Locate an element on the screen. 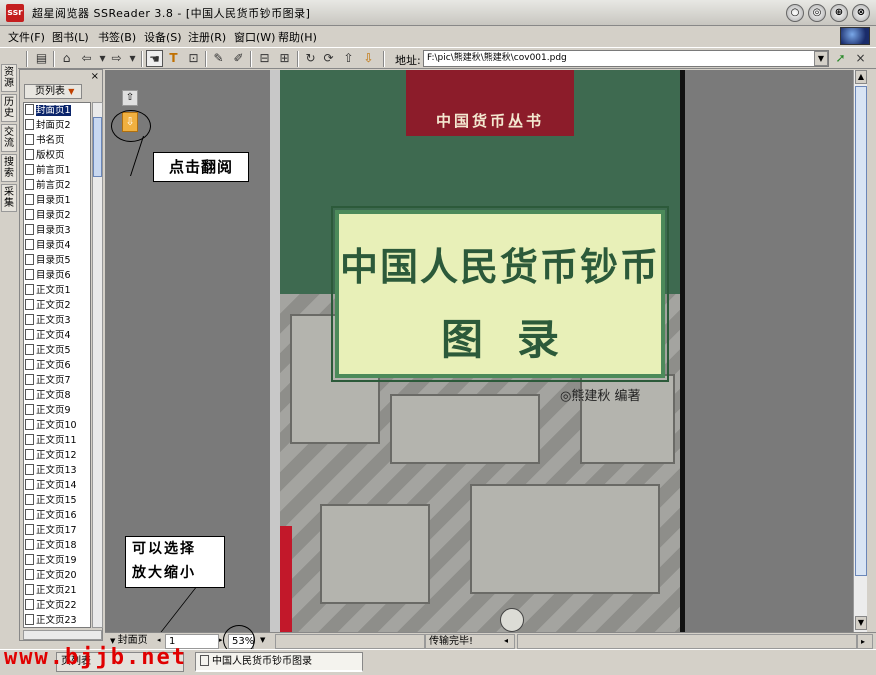 This screenshot has width=876, height=675. toolbar-close-icon: × is located at coordinates (860, 58).